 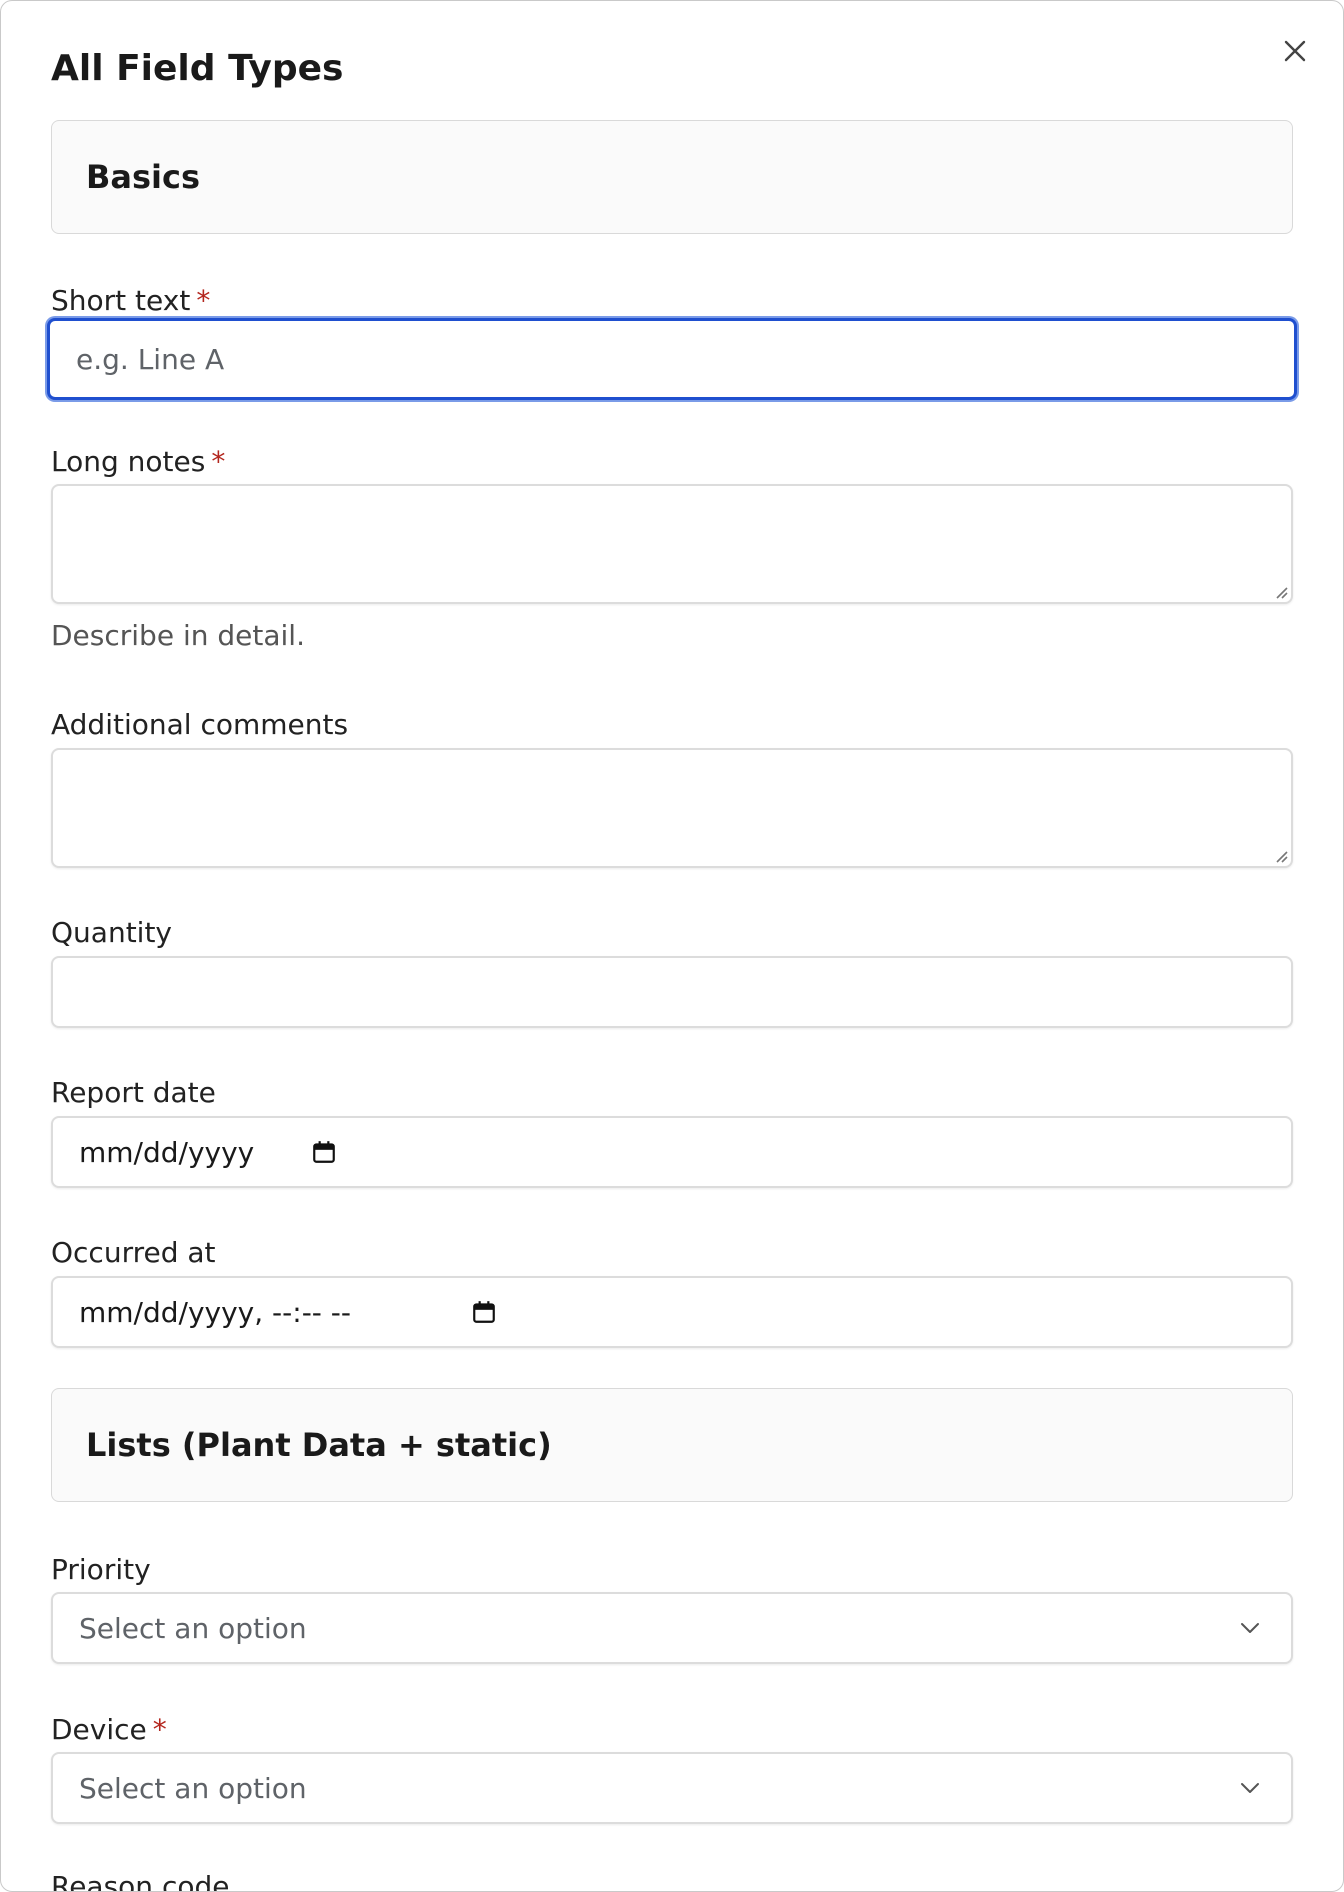 What do you see at coordinates (178, 635) in the screenshot?
I see `long-notes-helper: Describe in detail.` at bounding box center [178, 635].